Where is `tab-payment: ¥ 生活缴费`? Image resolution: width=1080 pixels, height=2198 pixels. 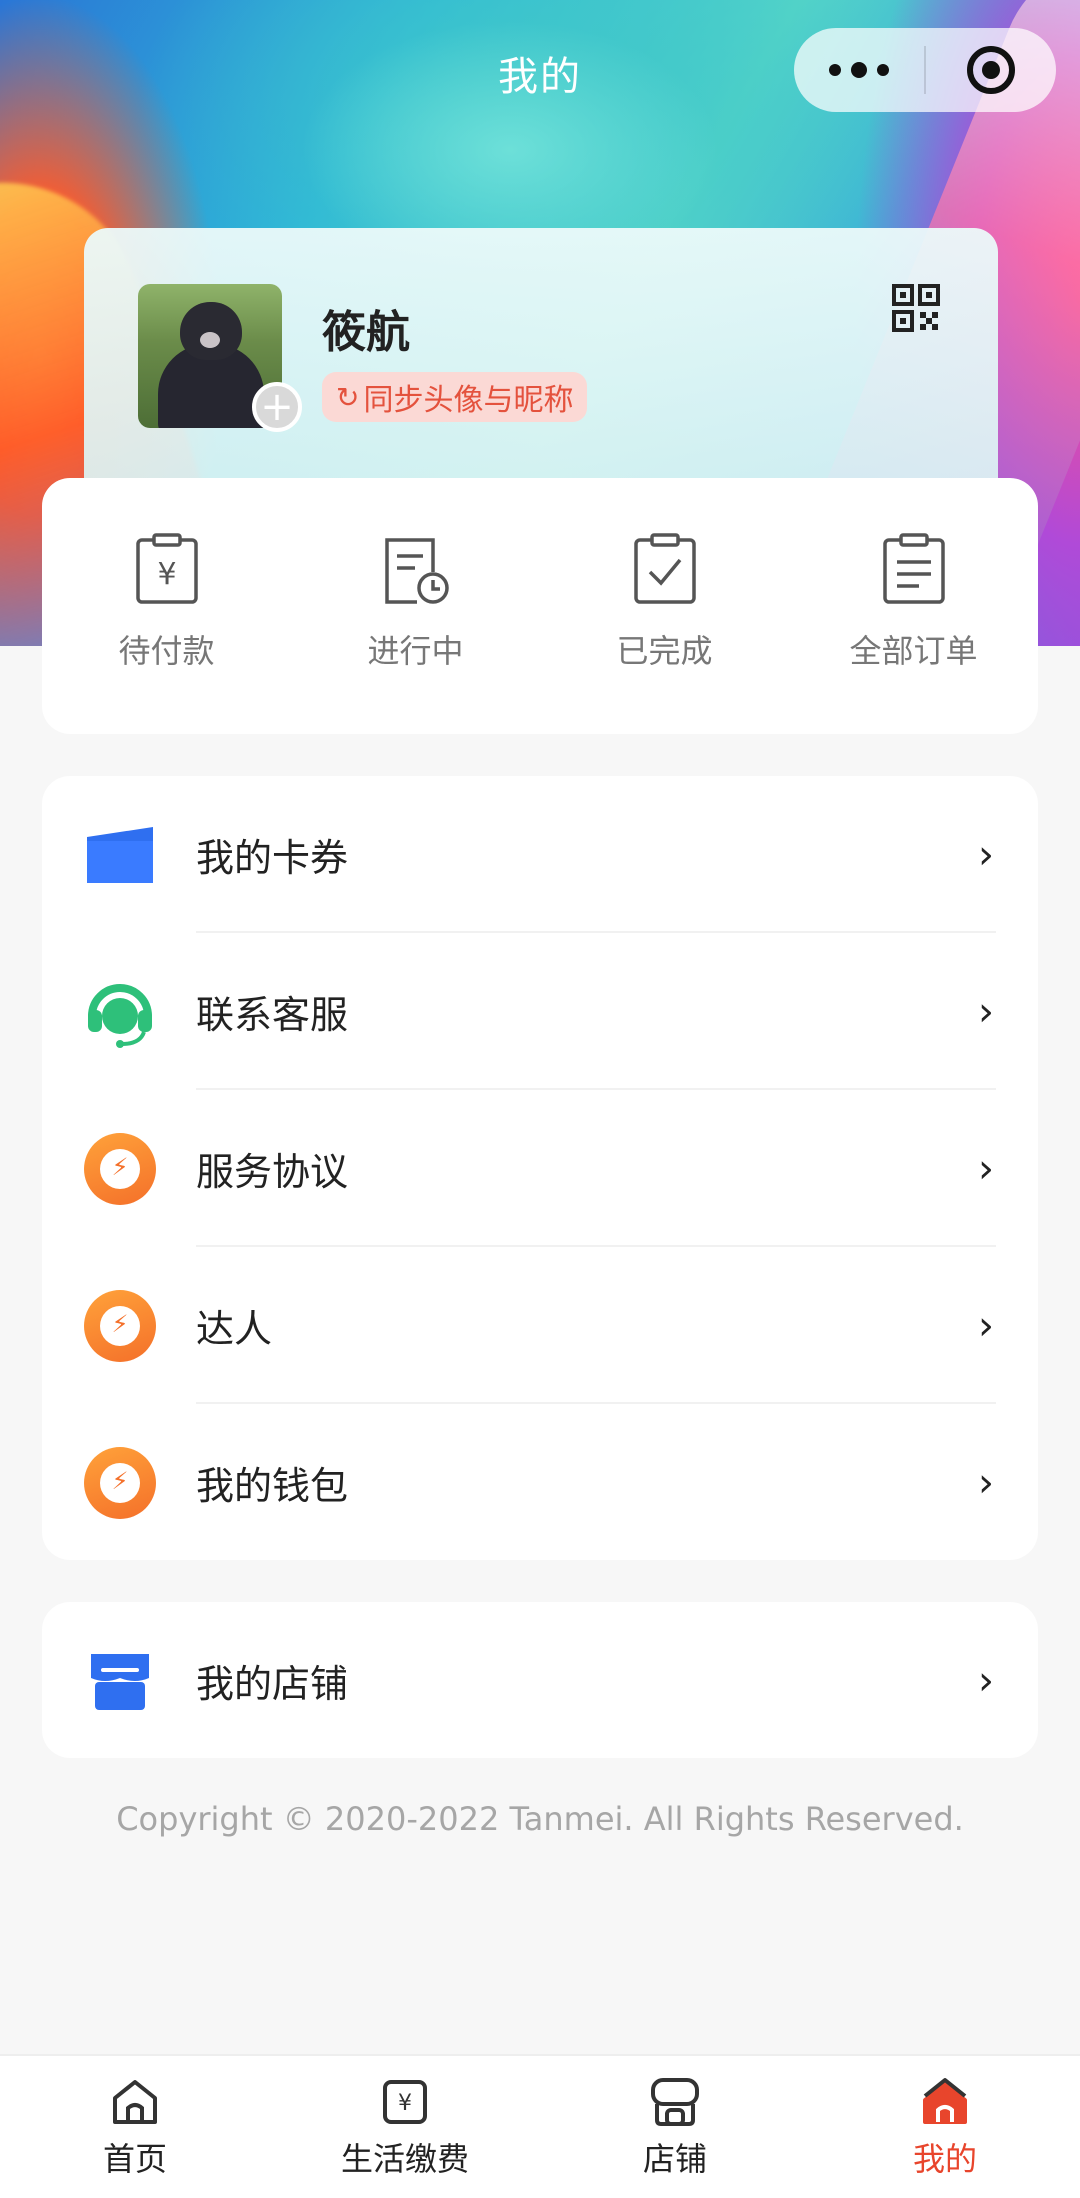
tab-payment: ¥ 生活缴费 is located at coordinates (405, 2127).